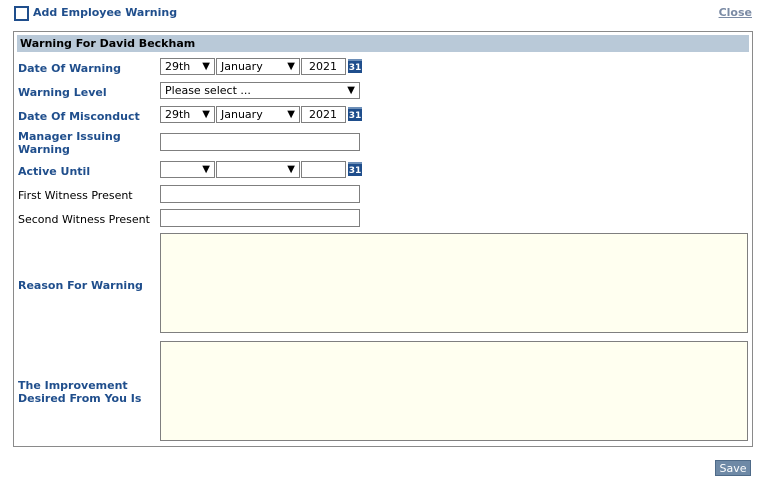 Image resolution: width=765 pixels, height=479 pixels. Describe the element at coordinates (178, 114) in the screenshot. I see `date-of-misconduct-day-value: 29th` at that location.